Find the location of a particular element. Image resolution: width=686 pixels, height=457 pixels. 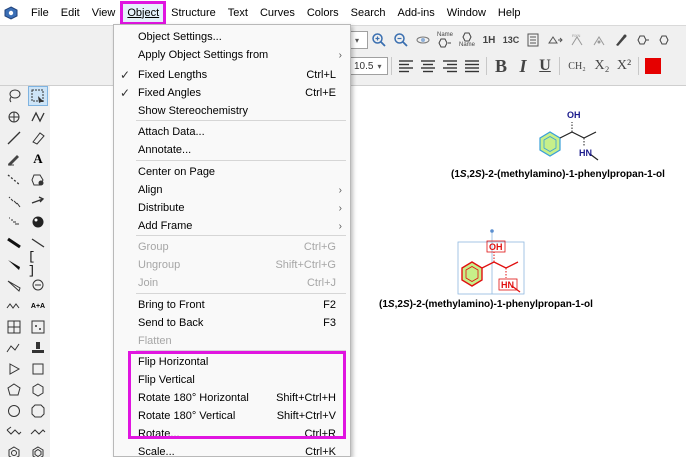

color-button is located at coordinates (653, 66).